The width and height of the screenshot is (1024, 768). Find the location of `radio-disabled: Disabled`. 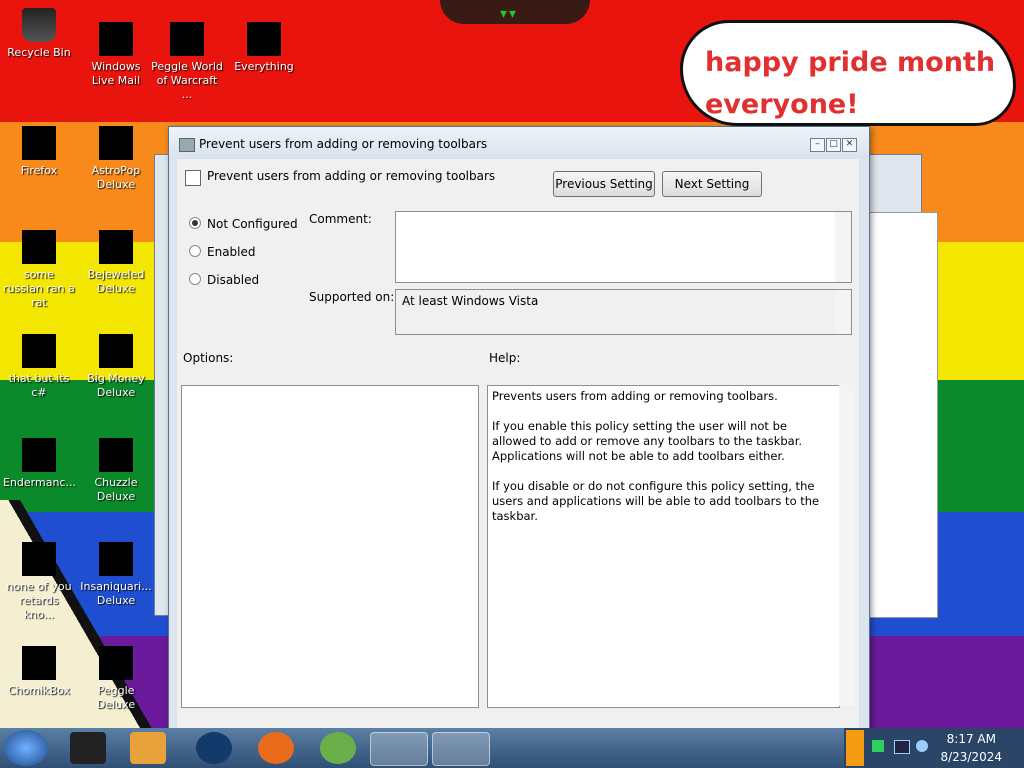

radio-disabled: Disabled is located at coordinates (224, 280).